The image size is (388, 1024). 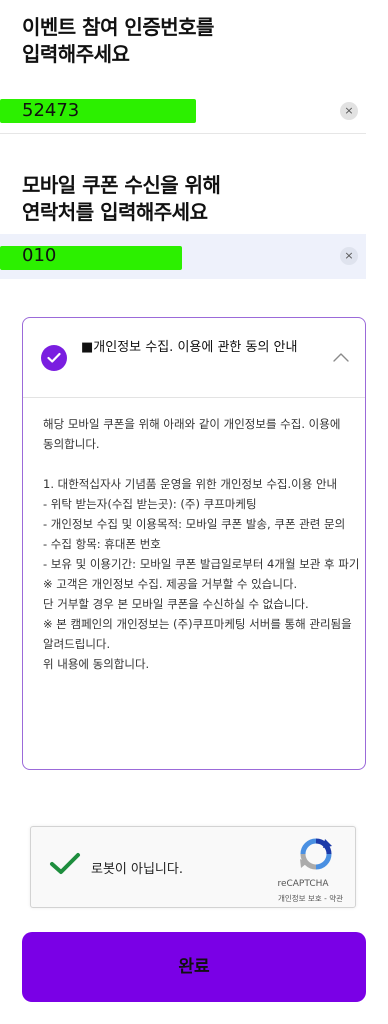 What do you see at coordinates (121, 185) in the screenshot?
I see `phone-title-line-1: 모바일 쿠폰 수신을 위해` at bounding box center [121, 185].